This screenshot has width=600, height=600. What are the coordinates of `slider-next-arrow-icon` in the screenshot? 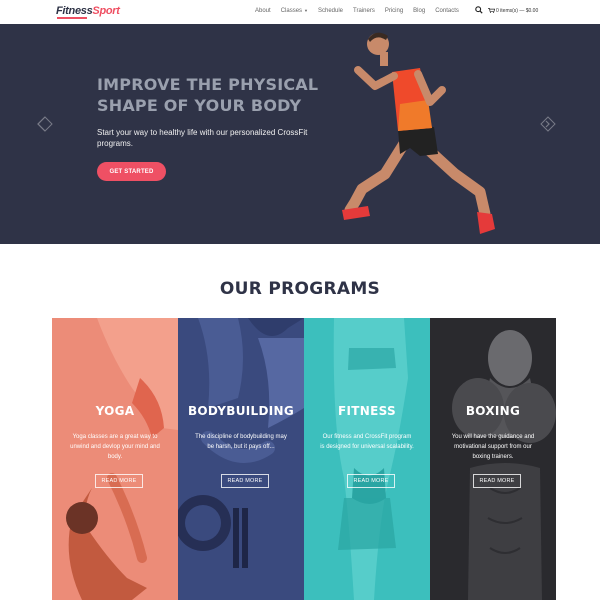 It's located at (548, 124).